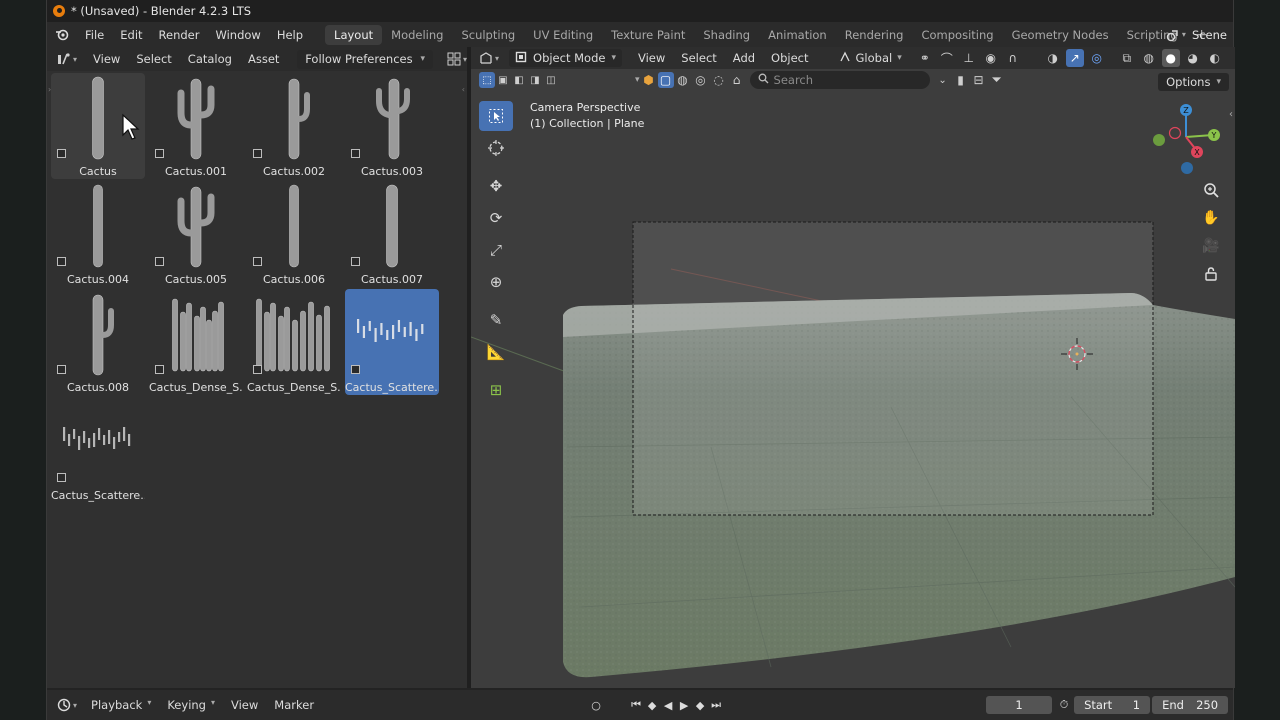  What do you see at coordinates (487, 80) in the screenshot?
I see `select-box-icon: ⬚` at bounding box center [487, 80].